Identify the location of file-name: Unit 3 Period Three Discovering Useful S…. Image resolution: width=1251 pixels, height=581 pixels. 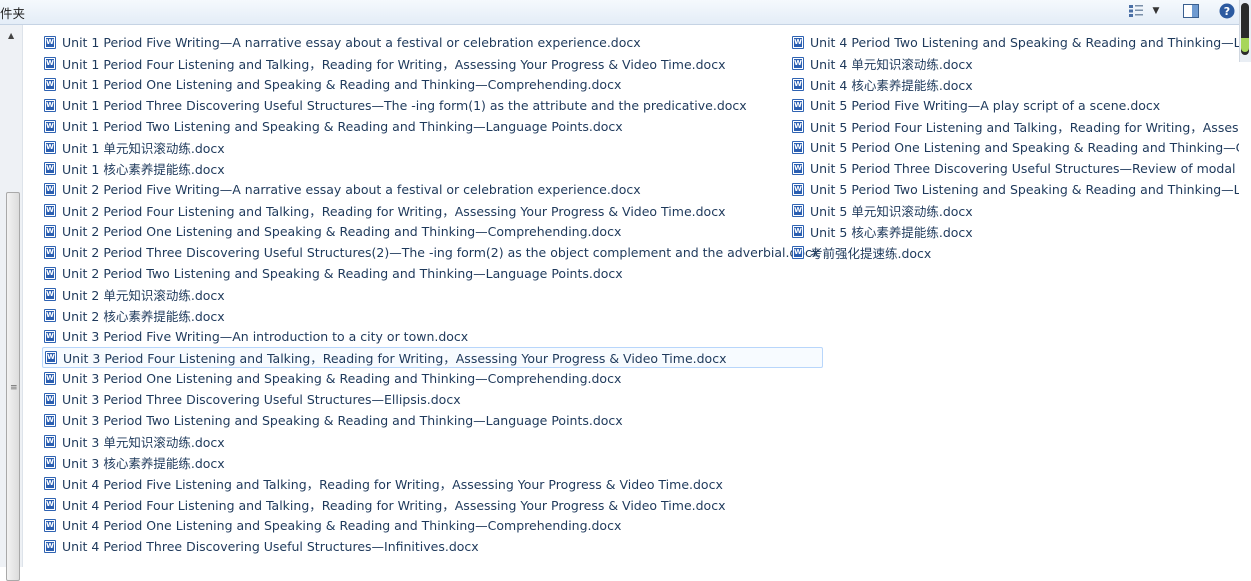
(261, 399).